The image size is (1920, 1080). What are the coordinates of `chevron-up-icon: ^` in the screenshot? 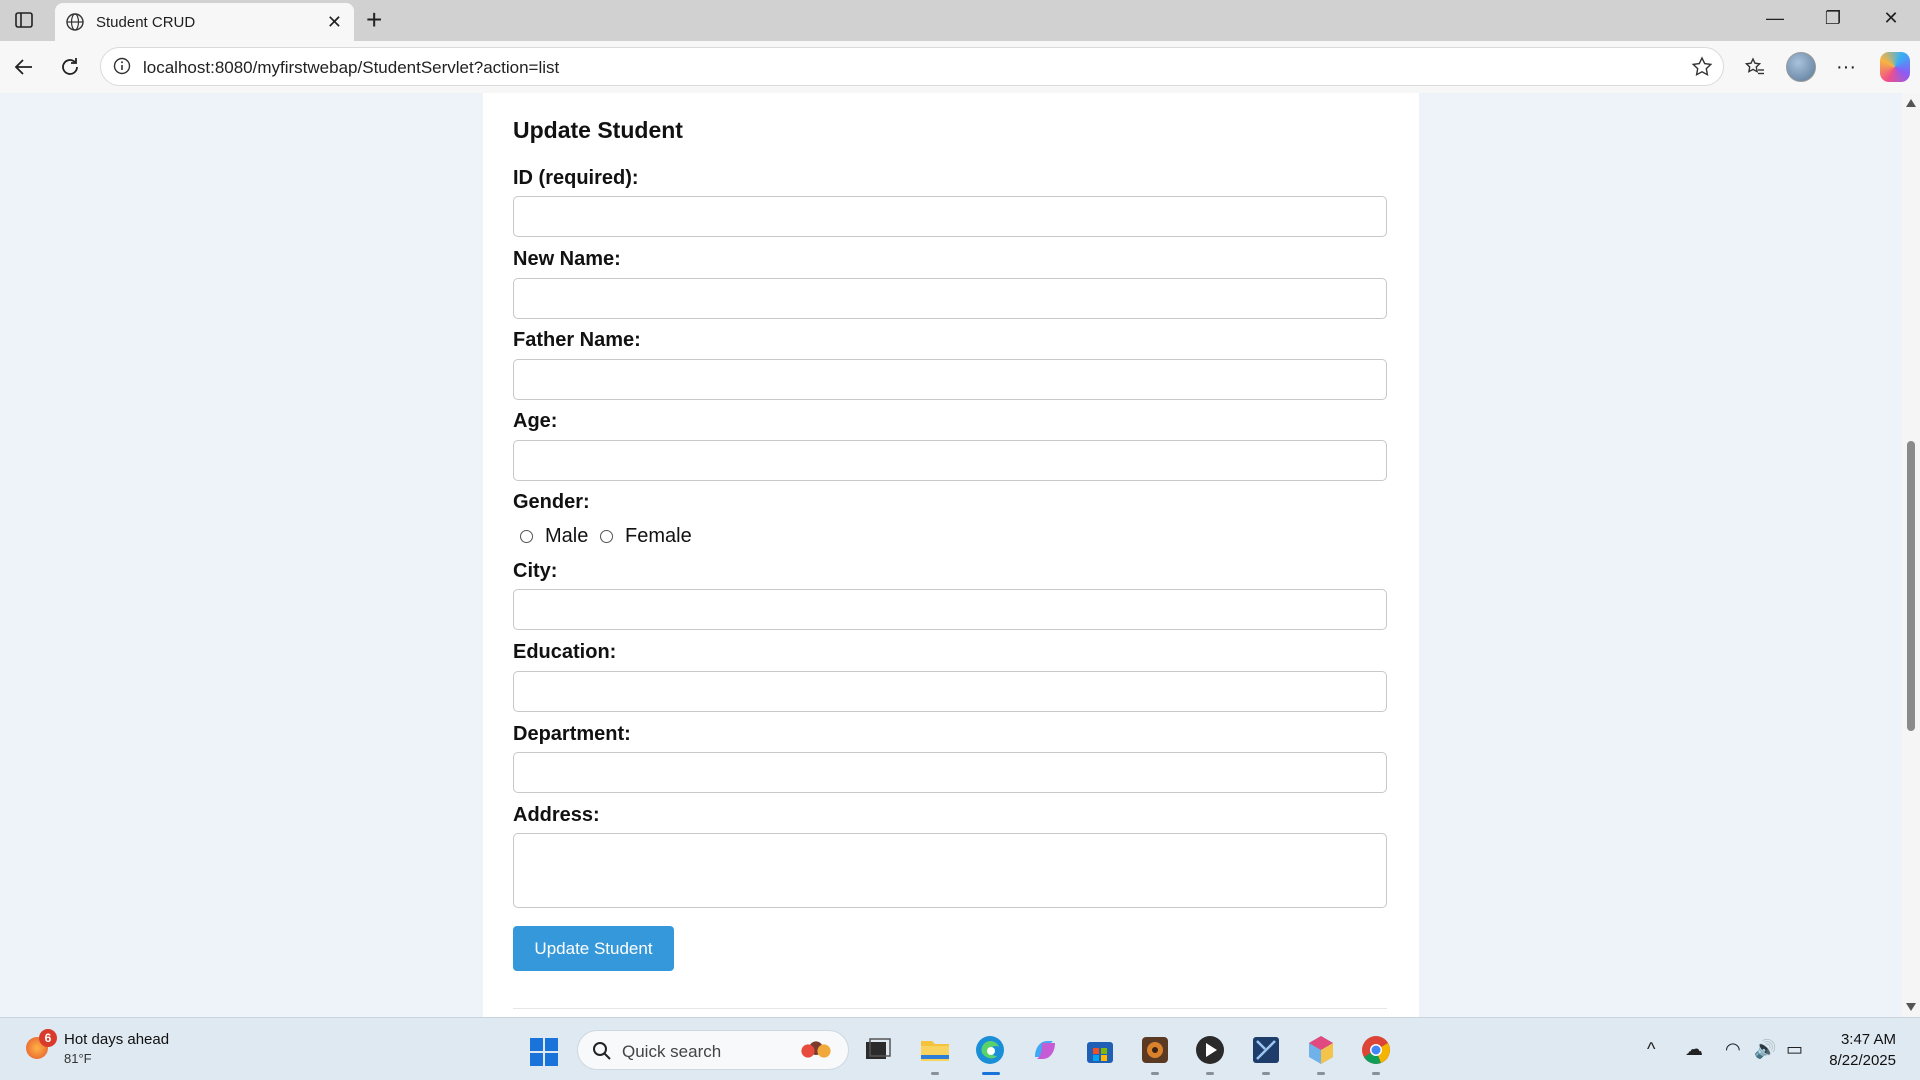 It's located at (1651, 1049).